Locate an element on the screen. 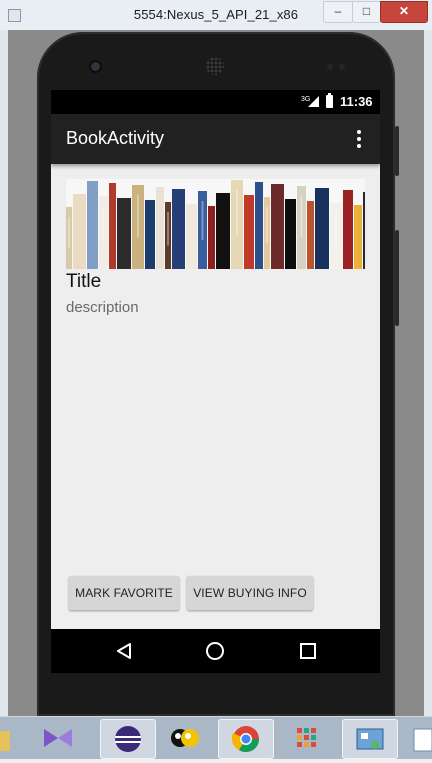 The image size is (432, 763). action-bar: BookActivity is located at coordinates (215, 139).